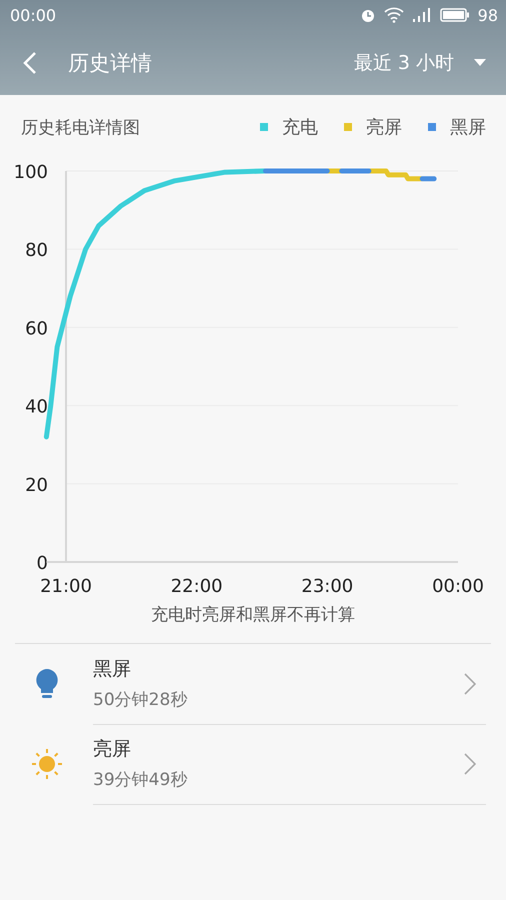 This screenshot has width=506, height=900. I want to click on back-icon, so click(30, 62).